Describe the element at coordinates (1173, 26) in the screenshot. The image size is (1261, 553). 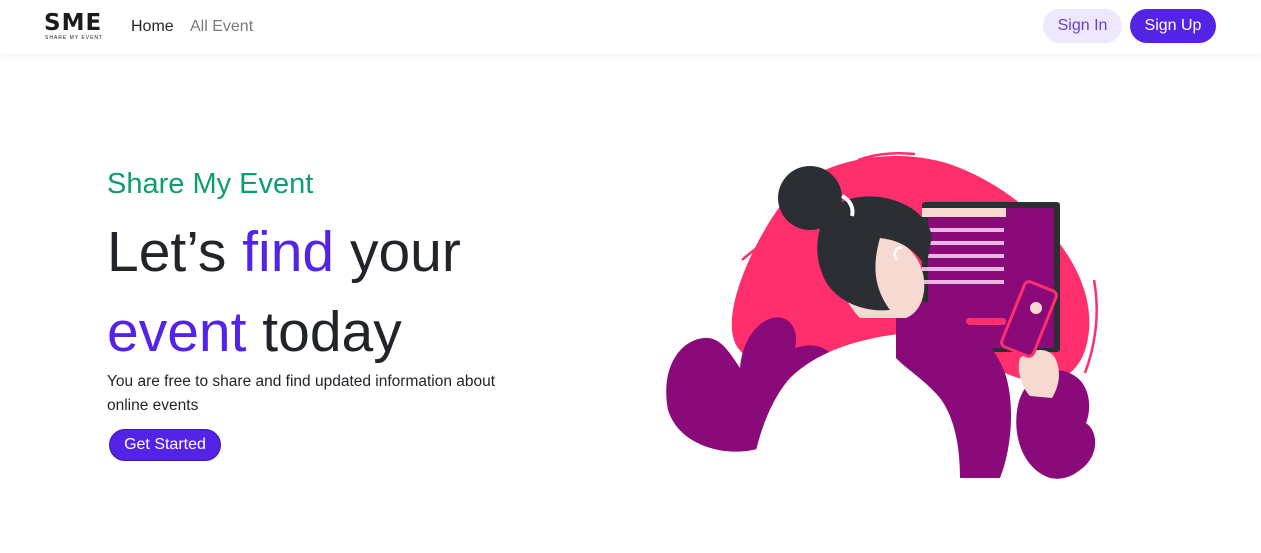
I see `sign-up-button: Sign Up` at that location.